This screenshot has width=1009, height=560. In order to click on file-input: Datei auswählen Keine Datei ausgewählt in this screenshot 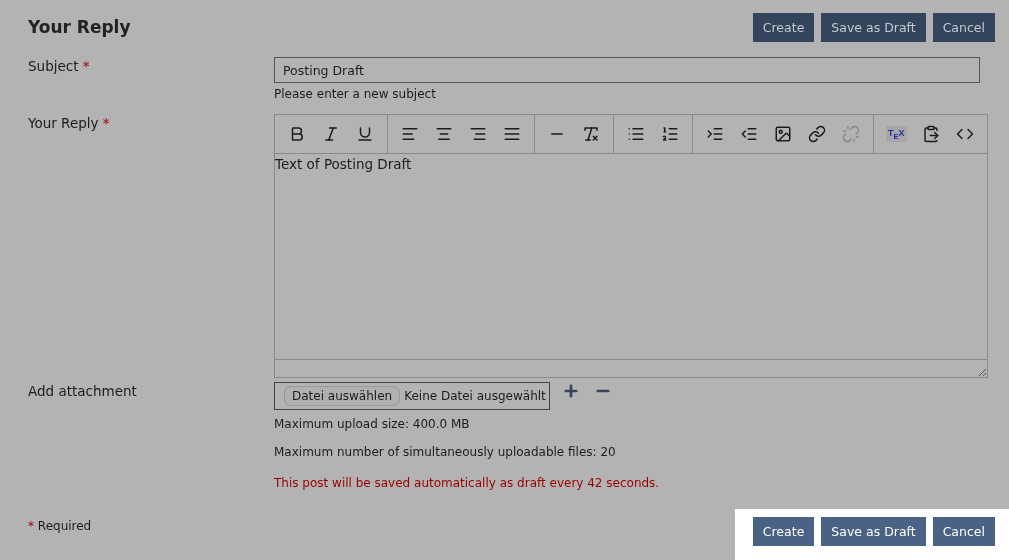, I will do `click(412, 396)`.